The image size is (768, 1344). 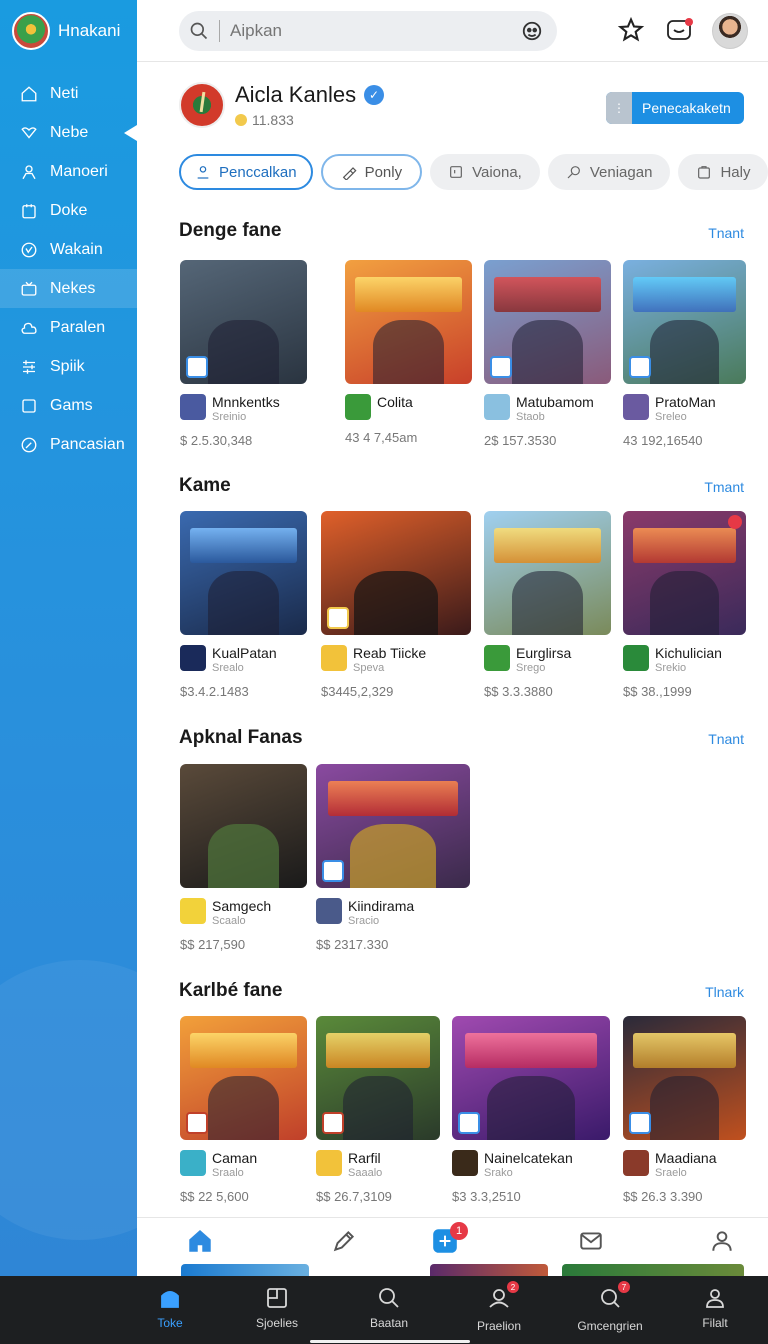 What do you see at coordinates (513, 1287) in the screenshot?
I see `nav-badge: 2` at bounding box center [513, 1287].